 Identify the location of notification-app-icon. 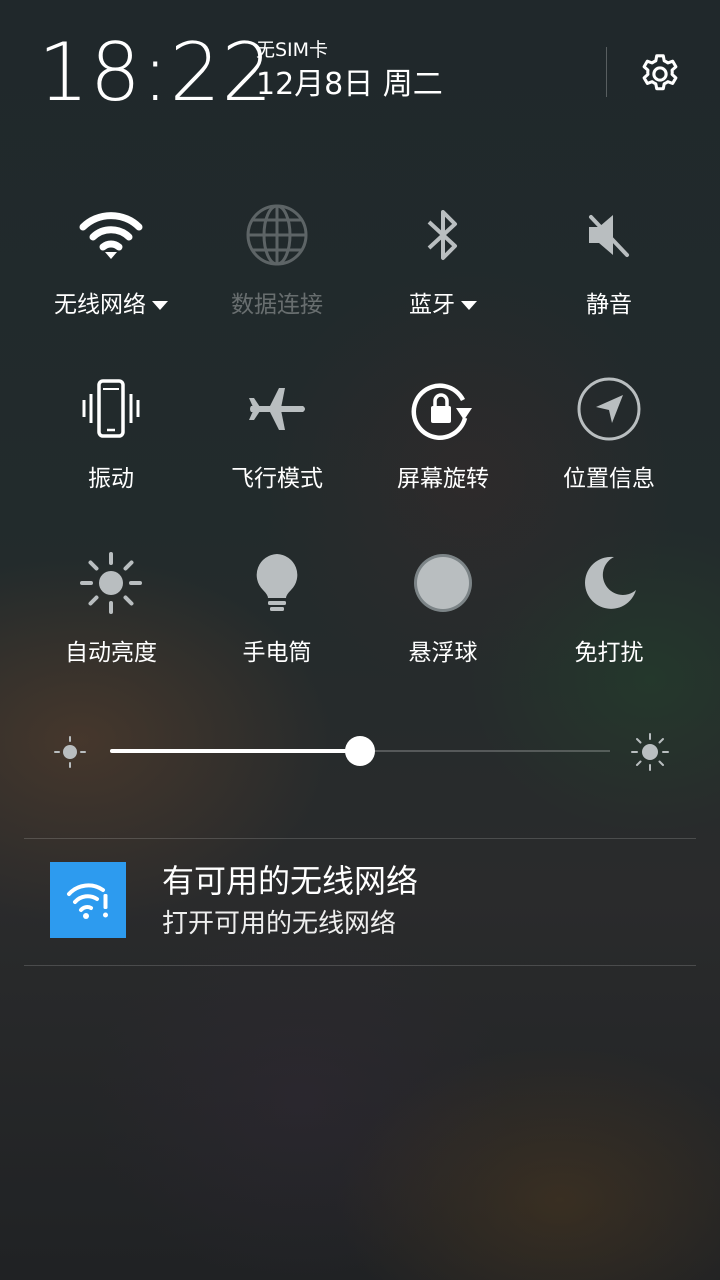
(88, 900).